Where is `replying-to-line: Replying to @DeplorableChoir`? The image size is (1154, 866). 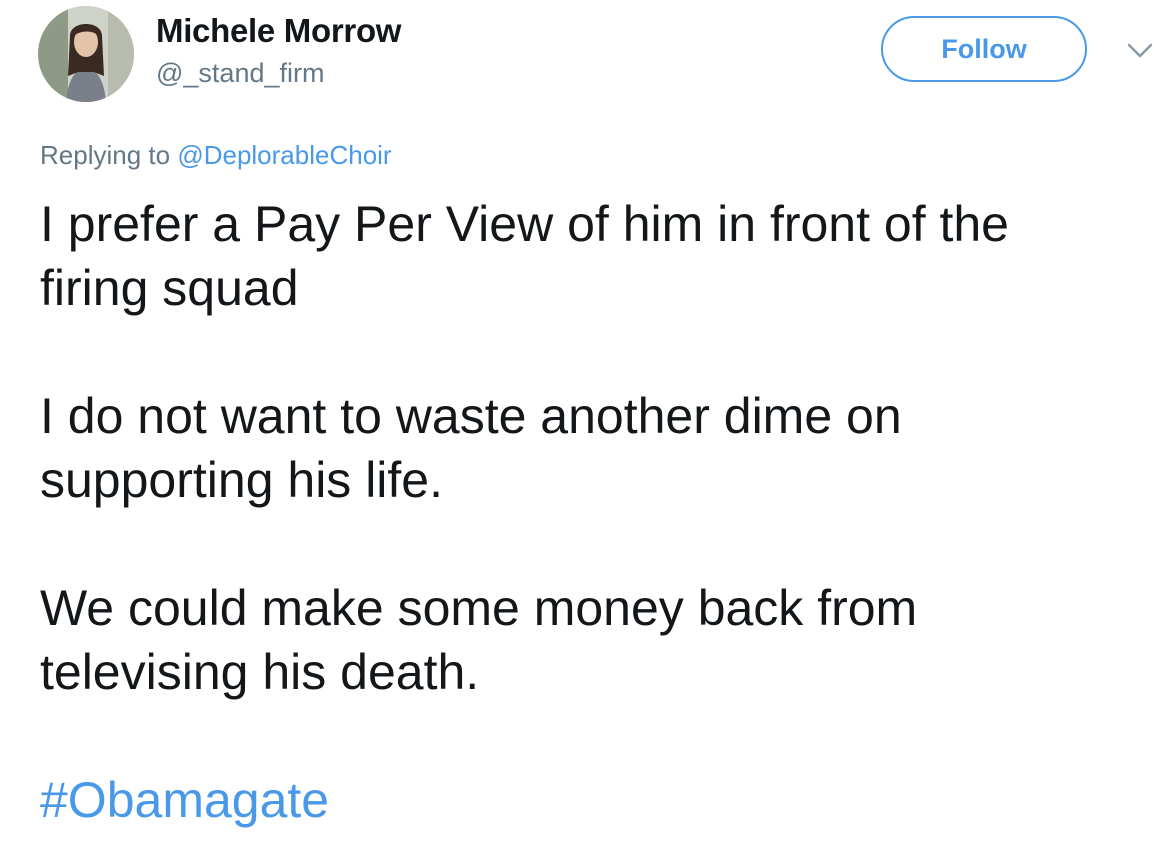
replying-to-line: Replying to @DeplorableChoir is located at coordinates (216, 155).